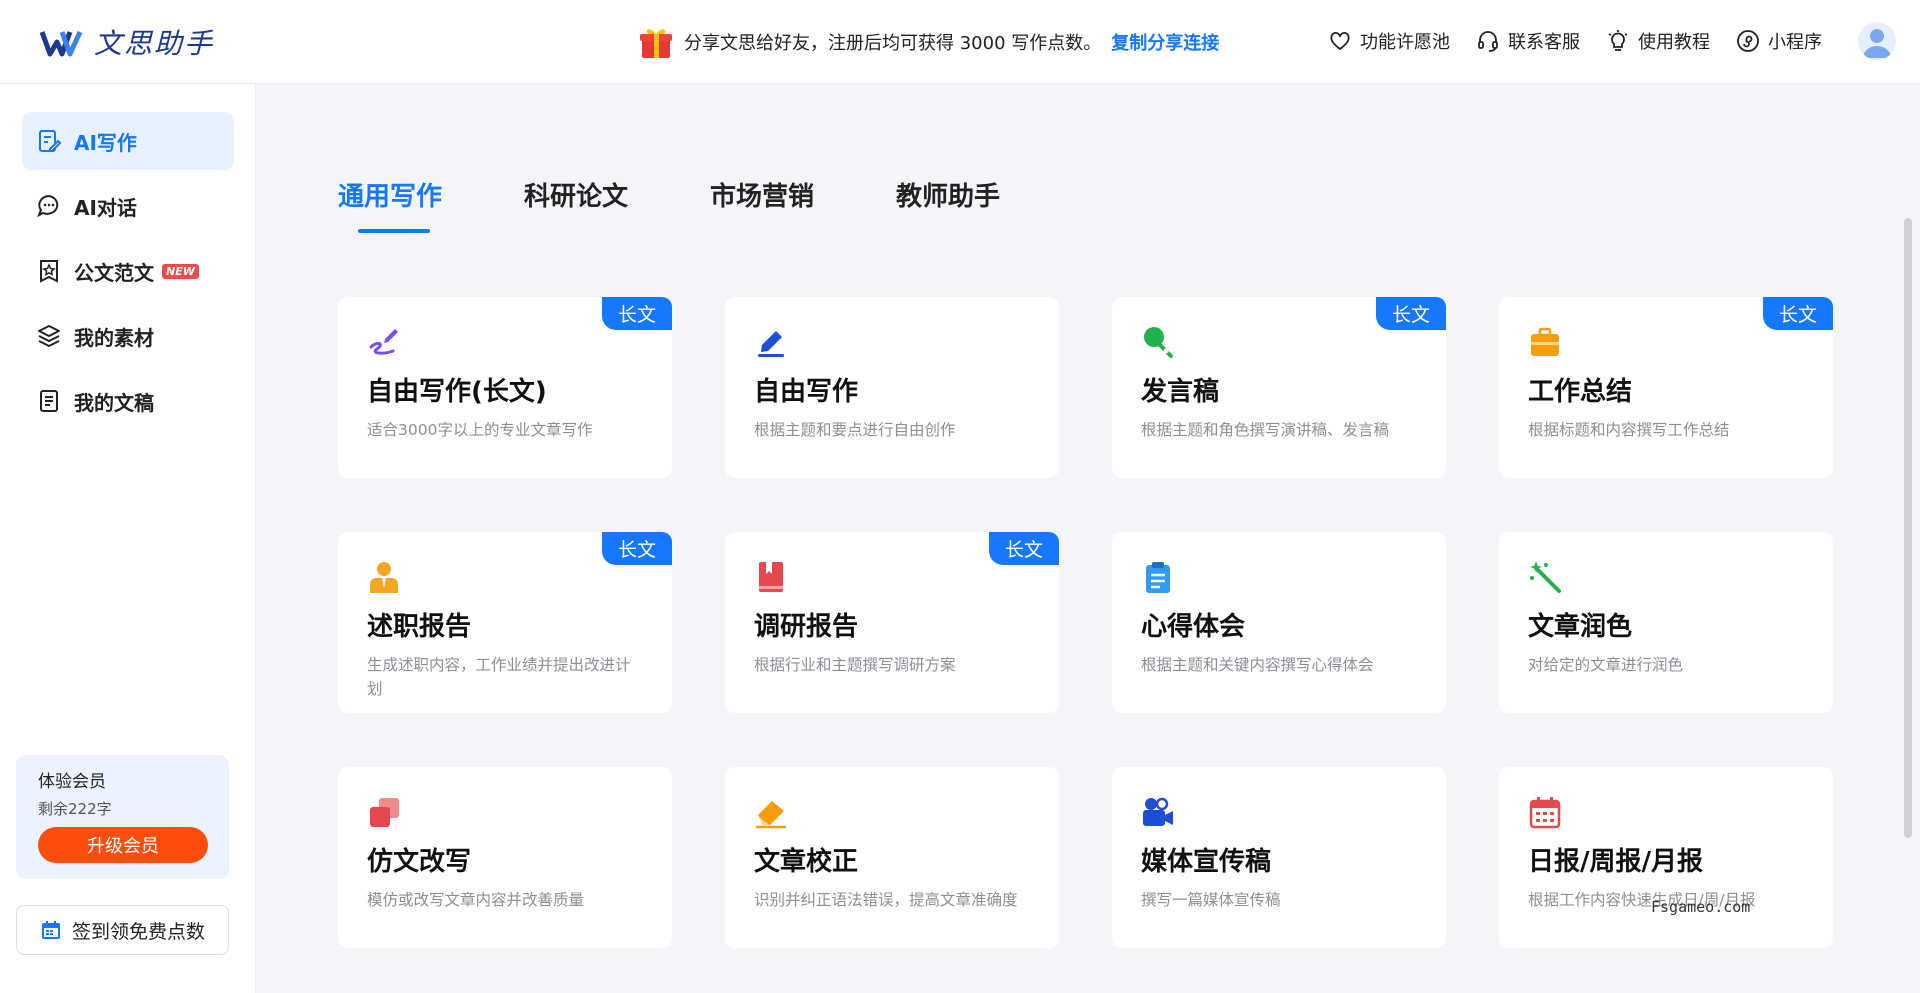 This screenshot has height=993, width=1920. Describe the element at coordinates (383, 342) in the screenshot. I see `pen-scribble-icon` at that location.